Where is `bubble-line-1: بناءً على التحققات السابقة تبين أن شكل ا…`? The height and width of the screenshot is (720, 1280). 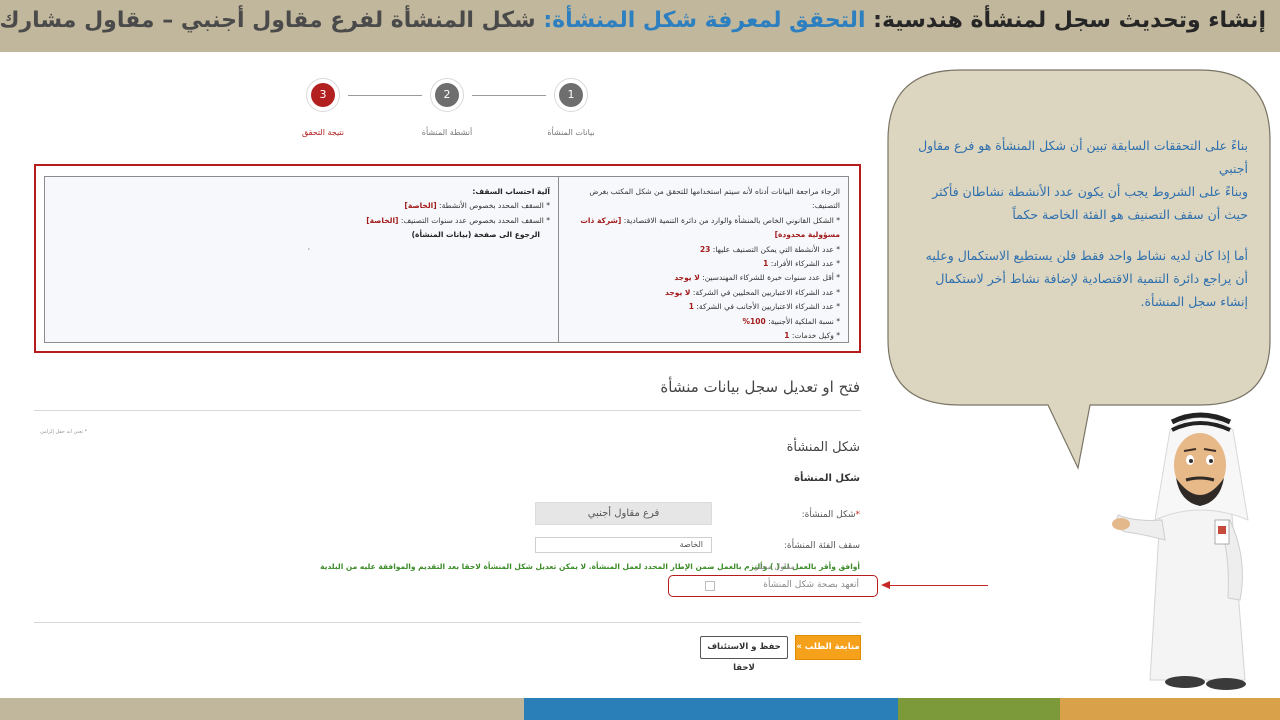
bubble-line-1: بناءً على التحققات السابقة تبين أن شكل ا… is located at coordinates (1083, 157).